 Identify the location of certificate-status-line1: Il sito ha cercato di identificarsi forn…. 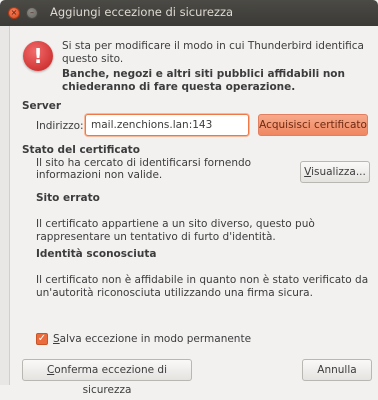
(144, 163).